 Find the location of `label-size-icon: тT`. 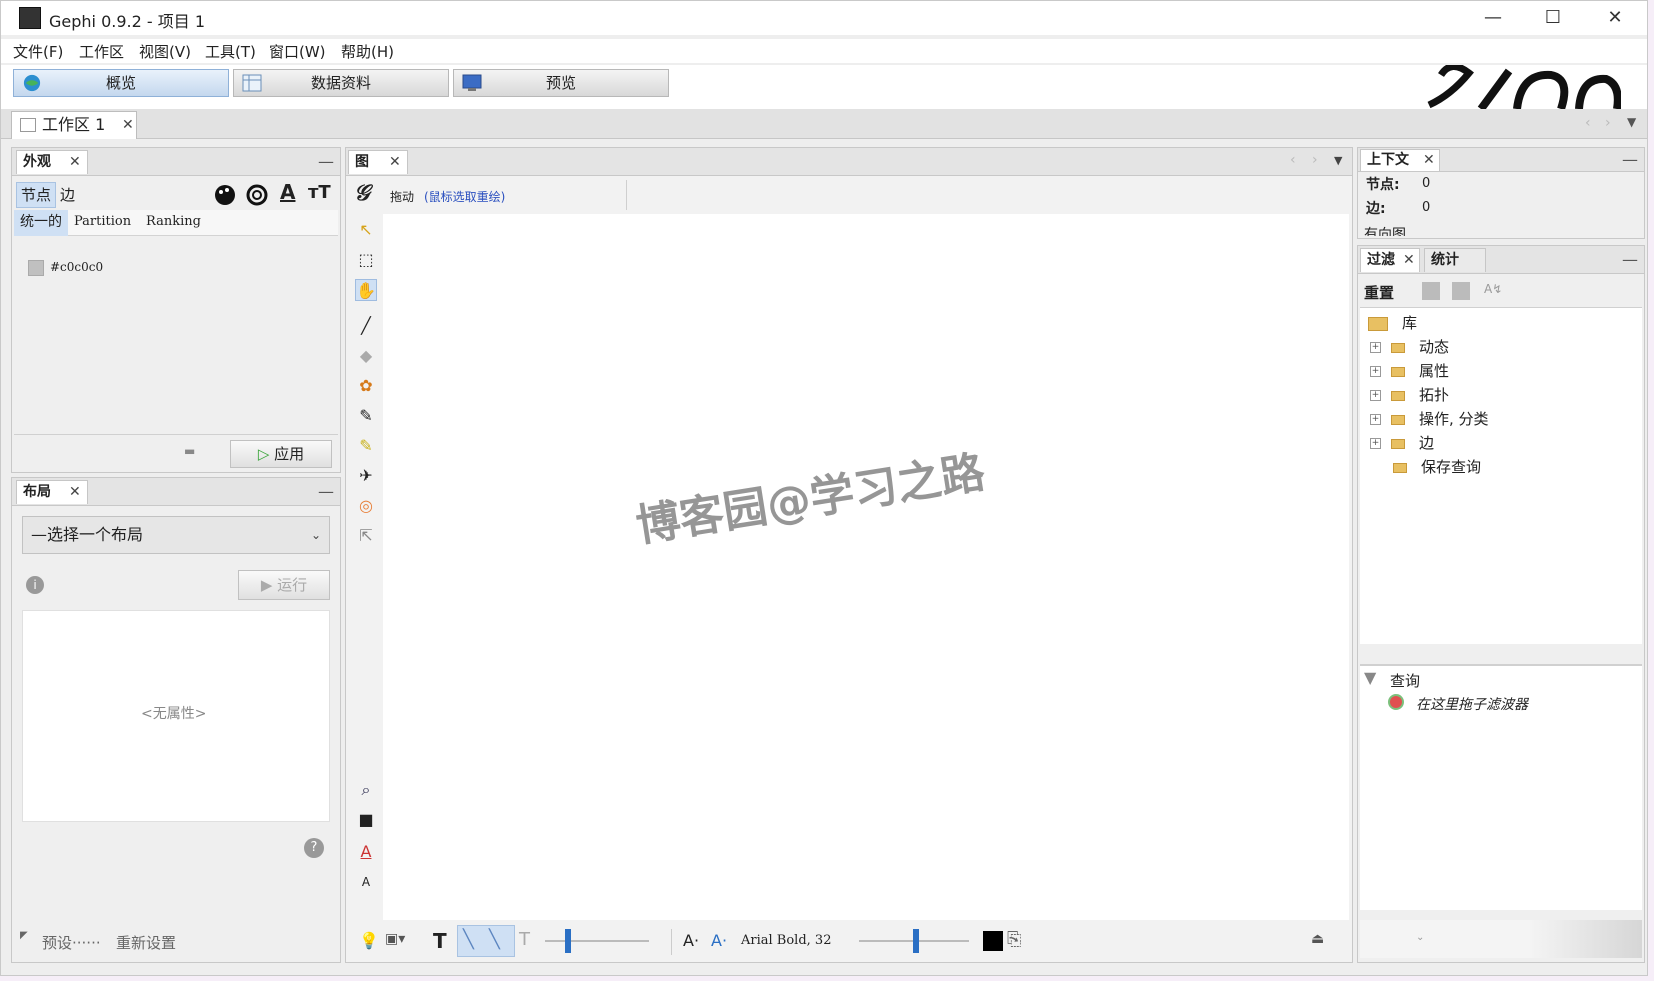

label-size-icon: тT is located at coordinates (319, 192).